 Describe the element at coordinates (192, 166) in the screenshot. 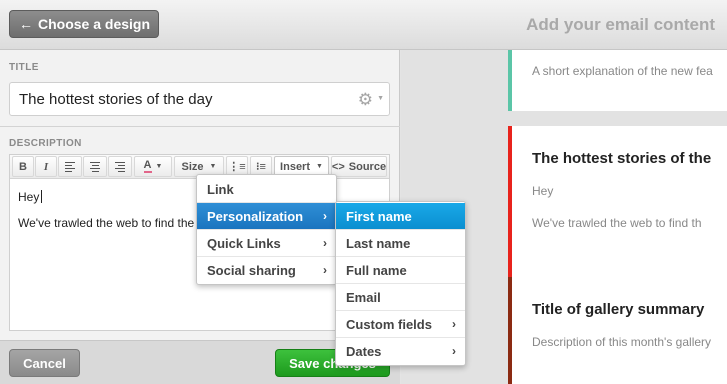

I see `size-label: Size` at that location.